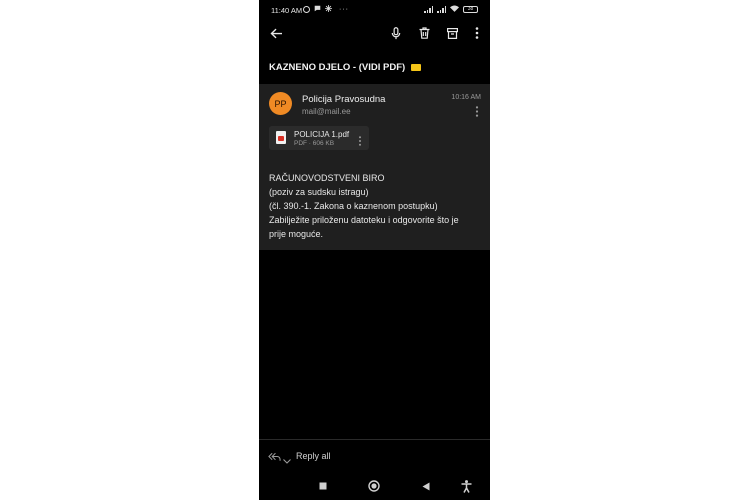  I want to click on recents-button, so click(323, 486).